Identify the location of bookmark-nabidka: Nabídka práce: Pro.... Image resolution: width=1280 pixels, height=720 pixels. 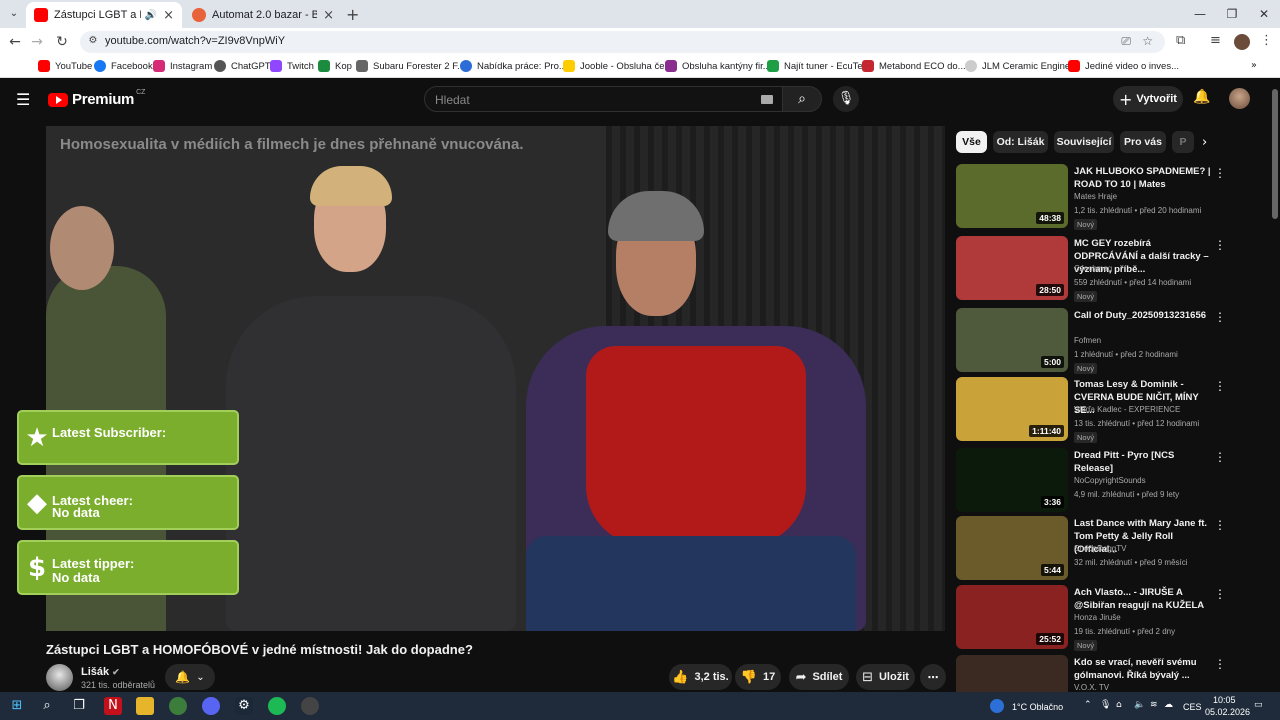
(513, 66).